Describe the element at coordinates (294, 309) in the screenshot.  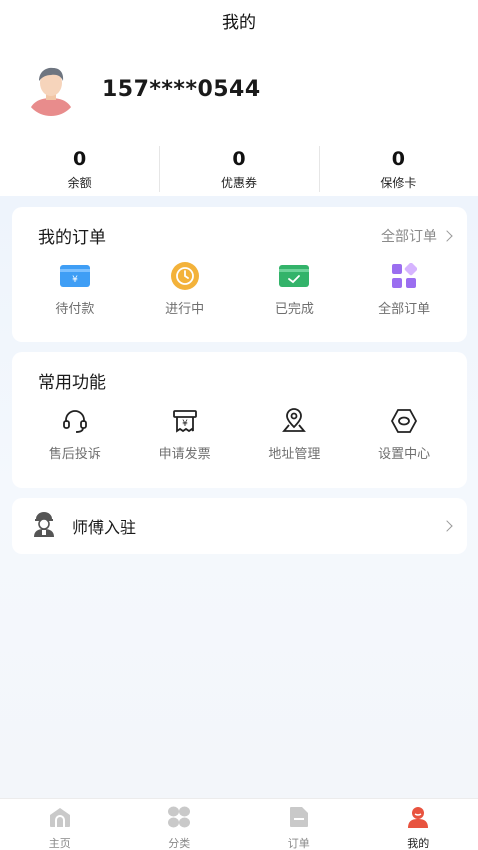
I see `order-completed-label: 已完成` at that location.